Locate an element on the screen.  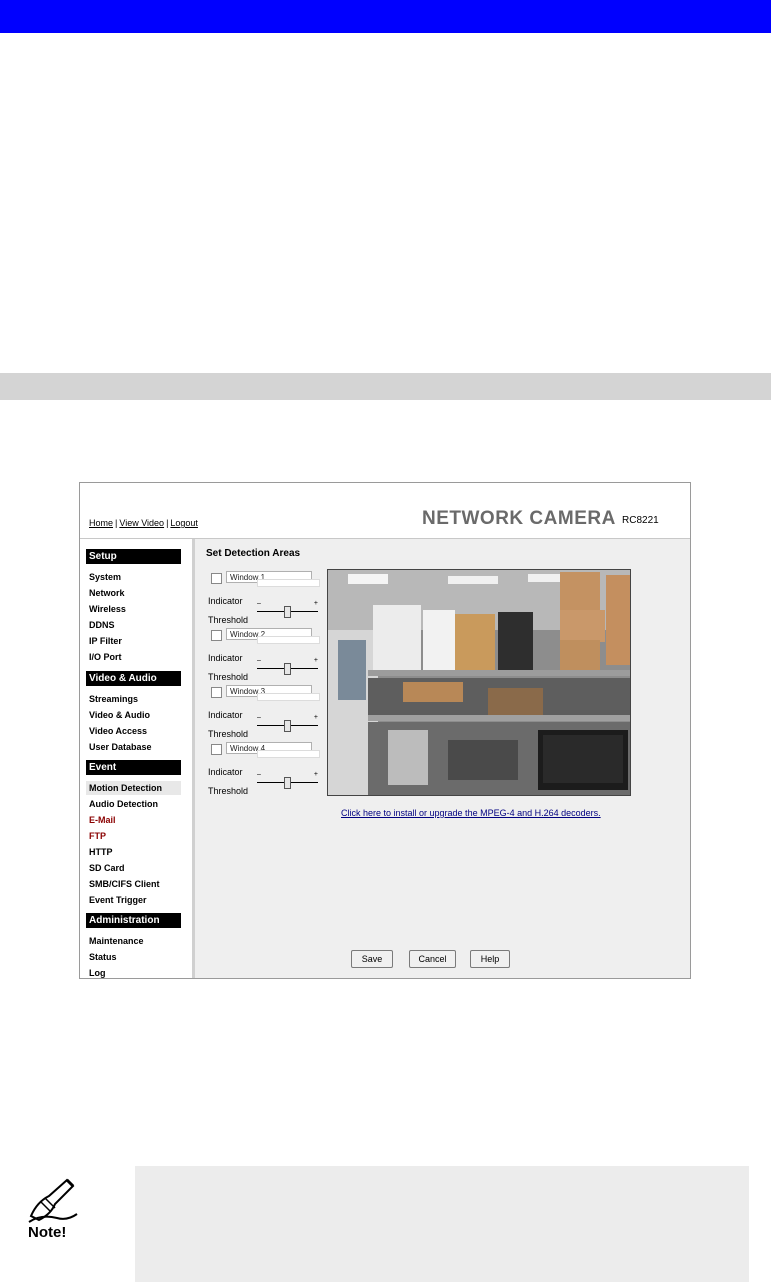
sidebar-item-email: E-Mail is located at coordinates (102, 820).